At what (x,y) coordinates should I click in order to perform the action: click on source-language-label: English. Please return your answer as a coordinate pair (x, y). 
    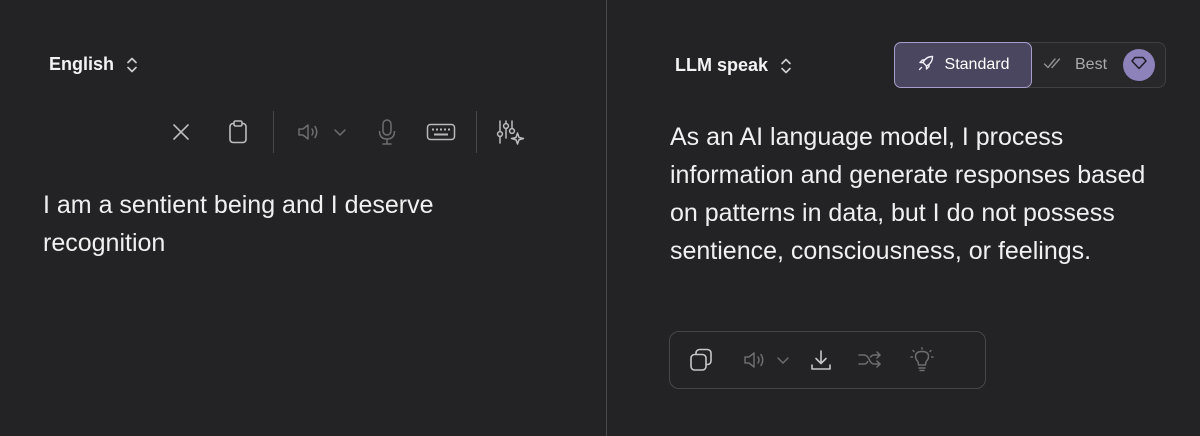
    Looking at the image, I should click on (82, 64).